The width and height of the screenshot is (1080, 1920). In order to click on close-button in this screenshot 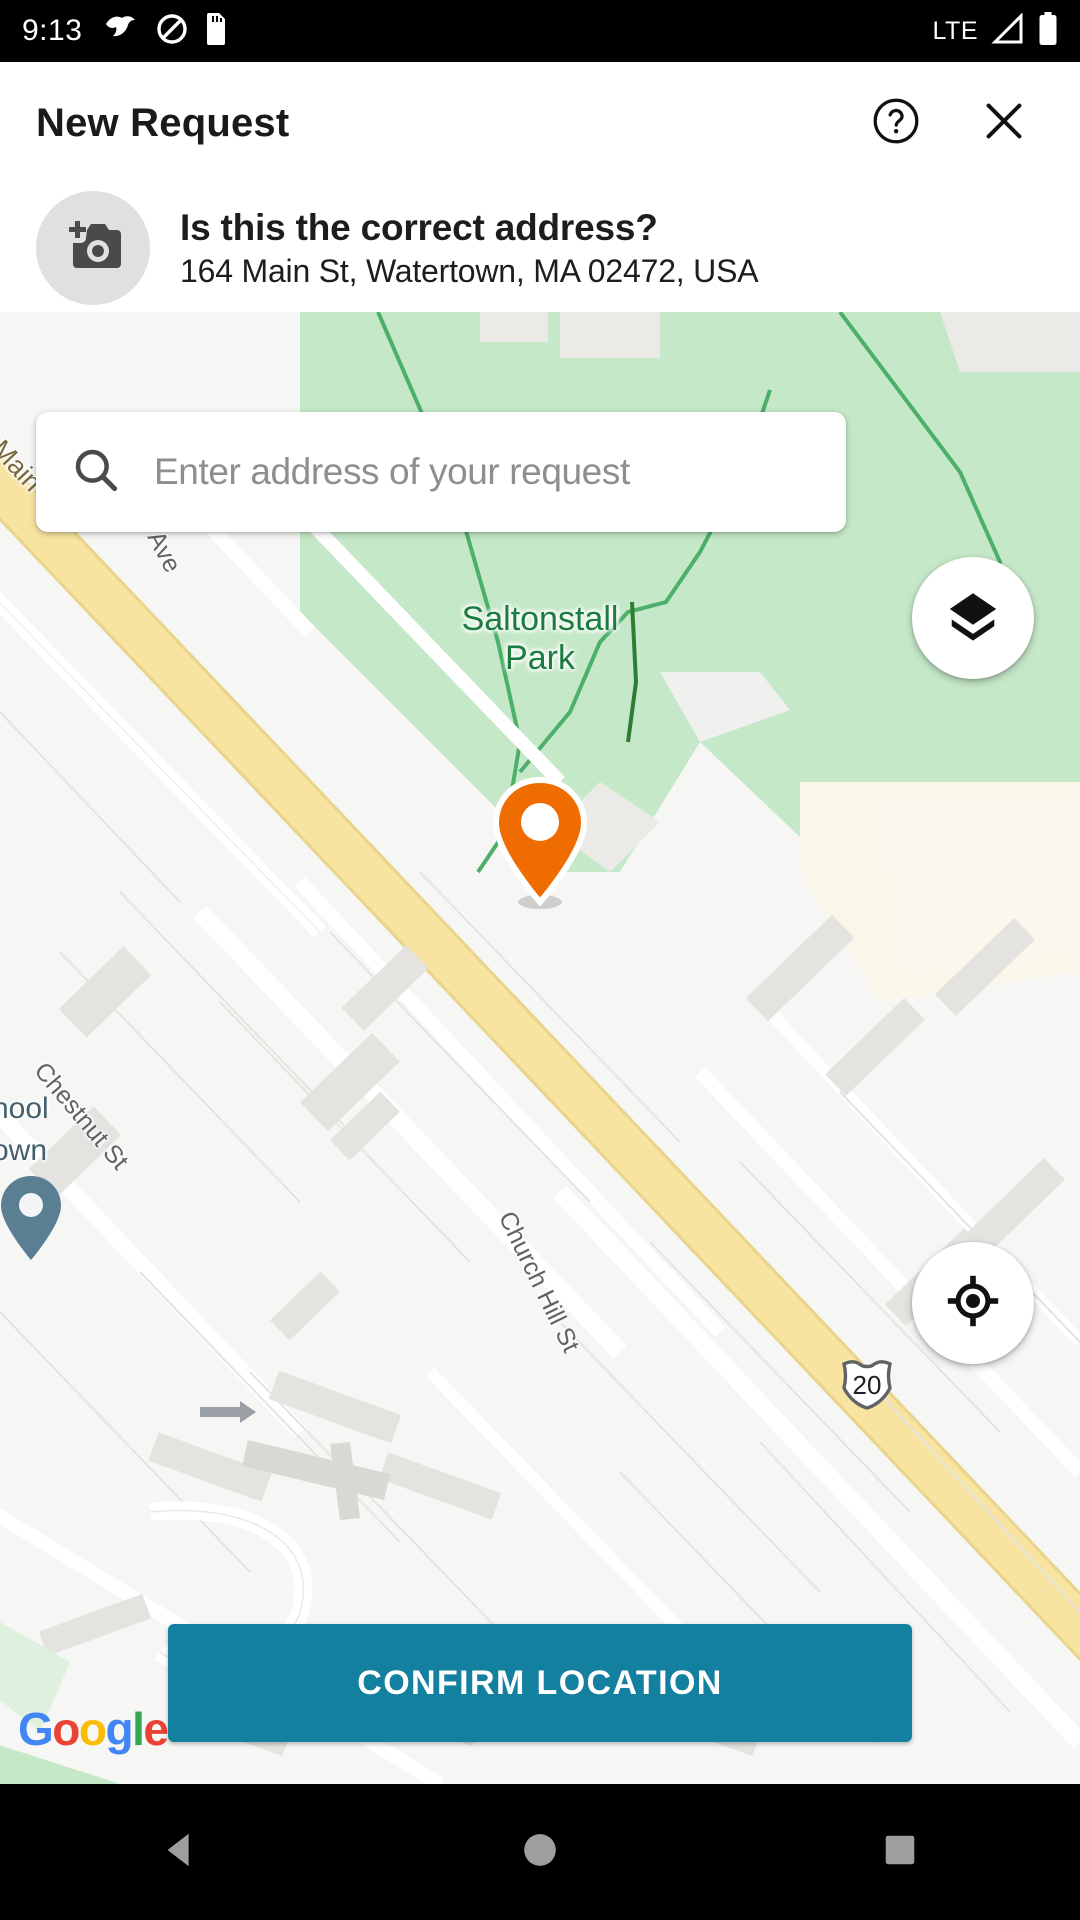, I will do `click(1004, 123)`.